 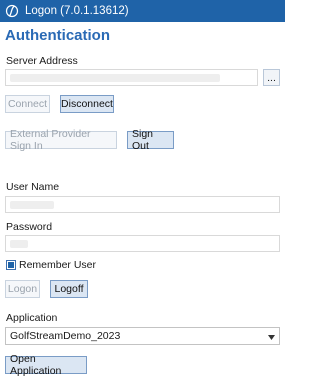 I want to click on app-logo-icon, so click(x=12, y=11).